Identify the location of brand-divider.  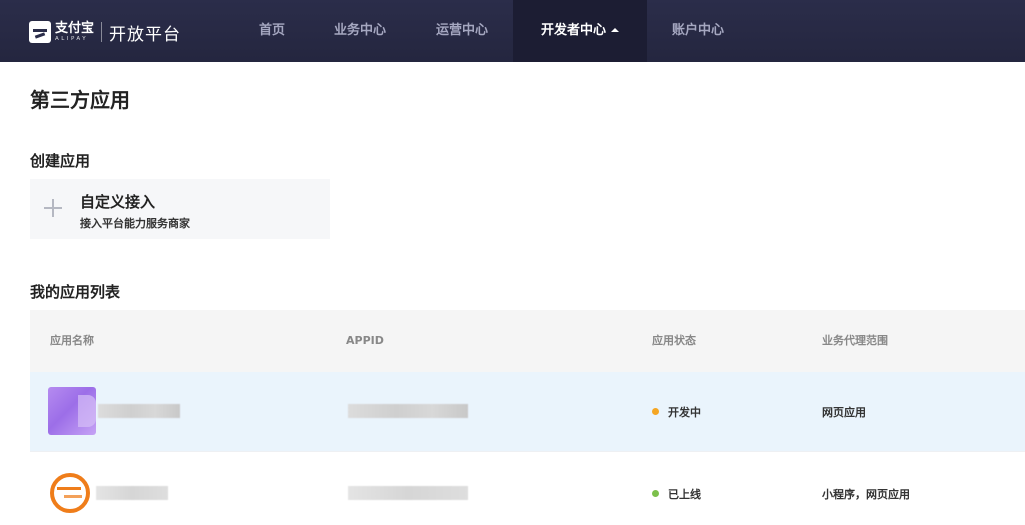
(102, 32).